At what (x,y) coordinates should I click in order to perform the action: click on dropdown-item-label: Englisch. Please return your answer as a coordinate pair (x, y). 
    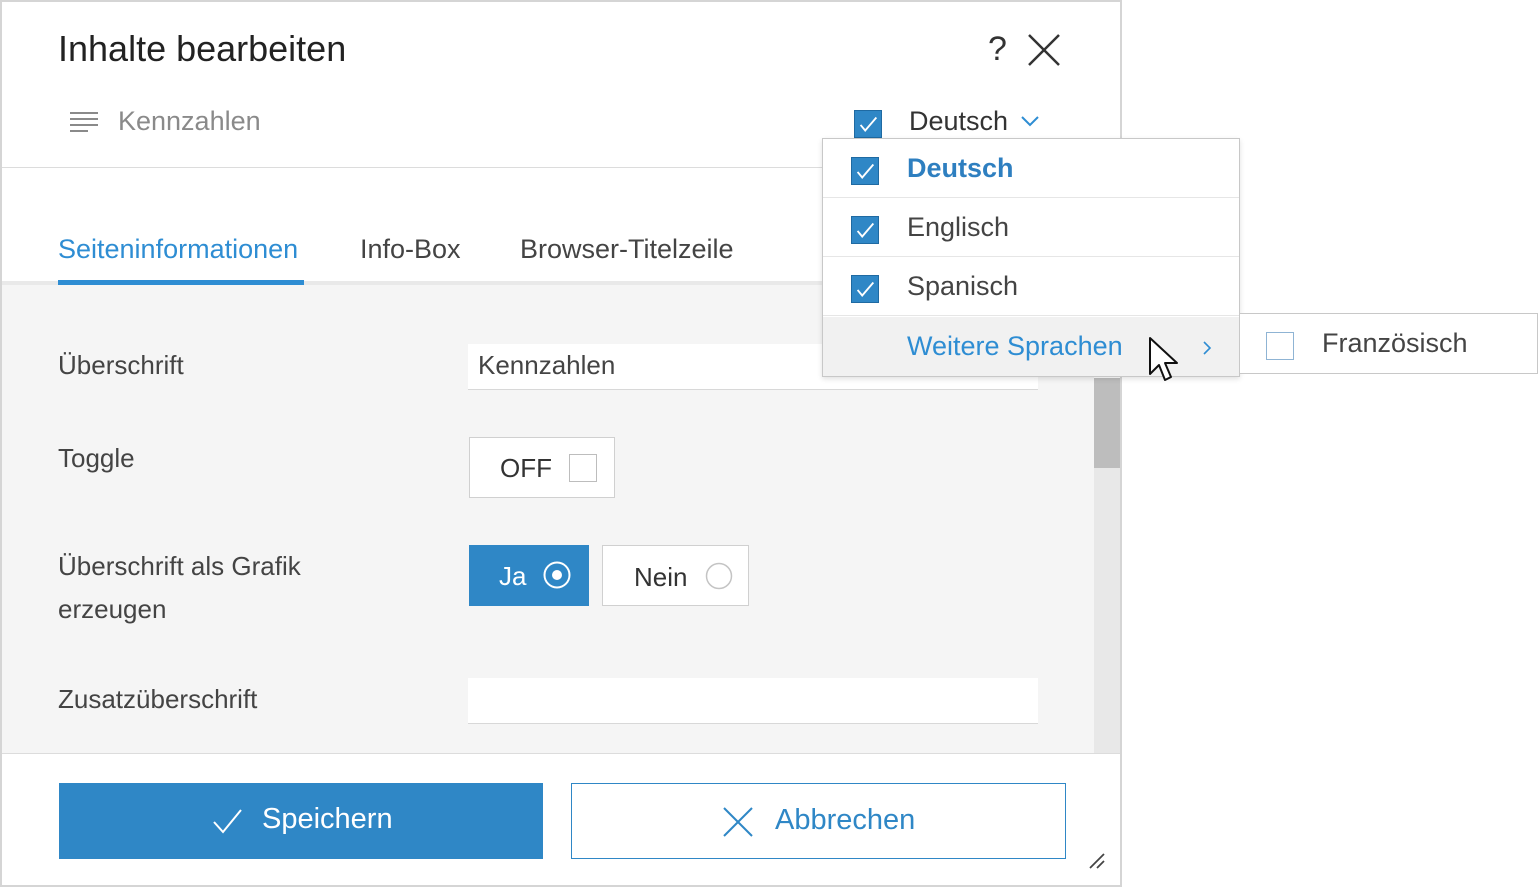
    Looking at the image, I should click on (958, 227).